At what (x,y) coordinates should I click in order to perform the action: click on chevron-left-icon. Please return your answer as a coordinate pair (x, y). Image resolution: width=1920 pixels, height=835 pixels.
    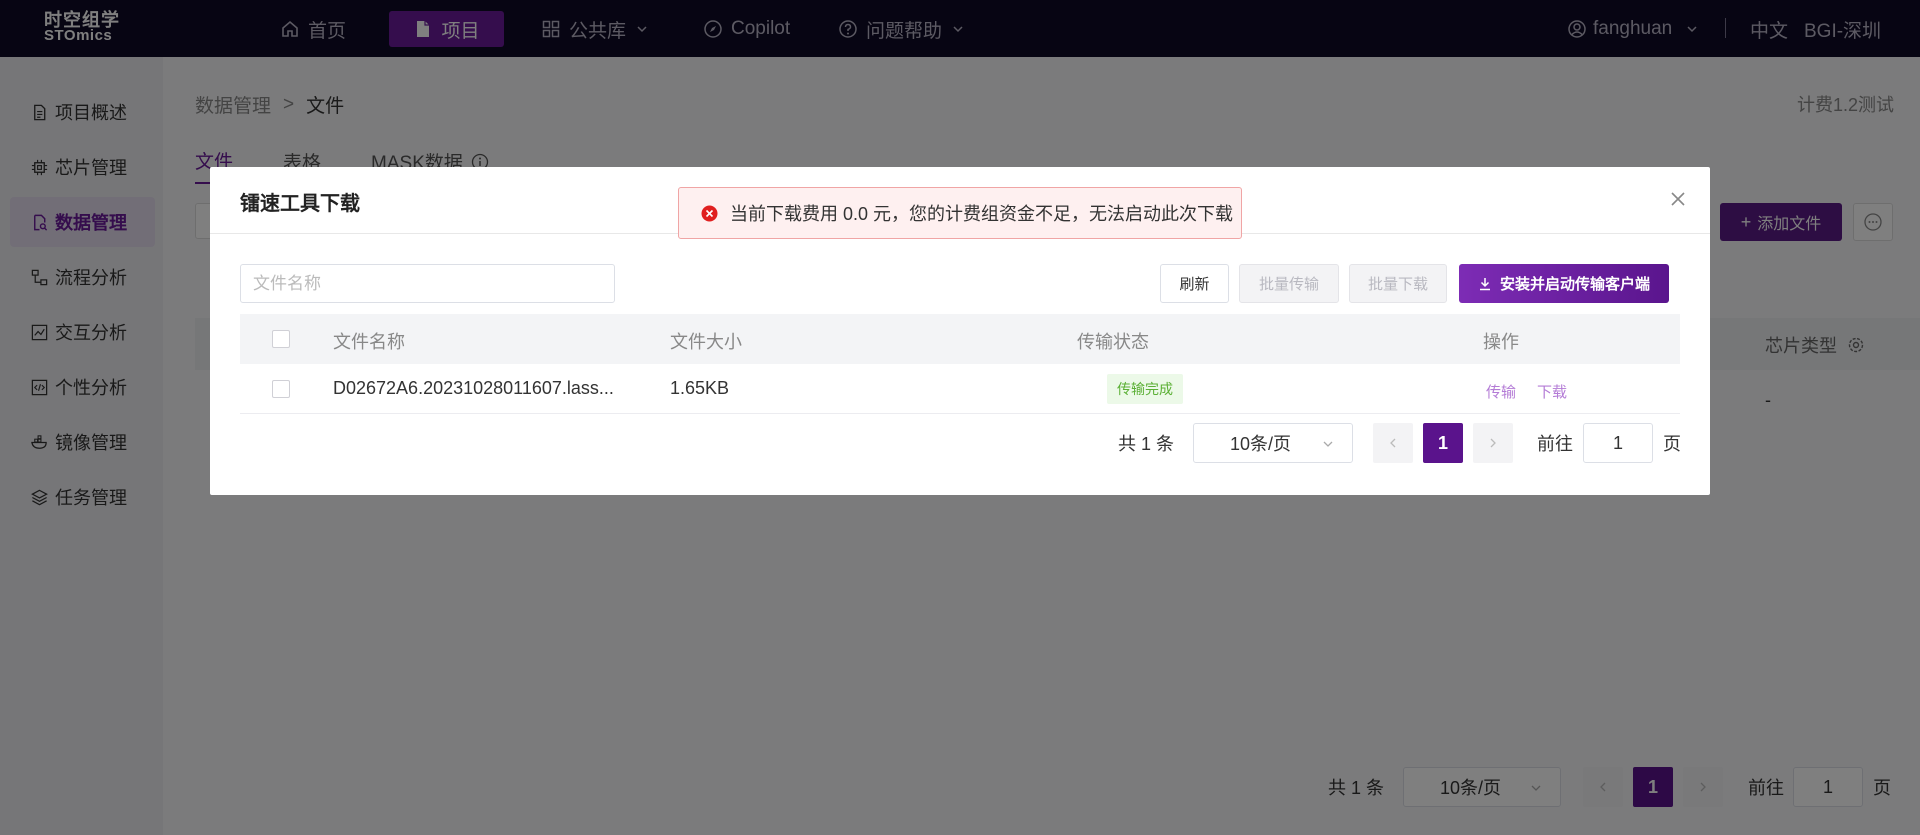
    Looking at the image, I should click on (1393, 443).